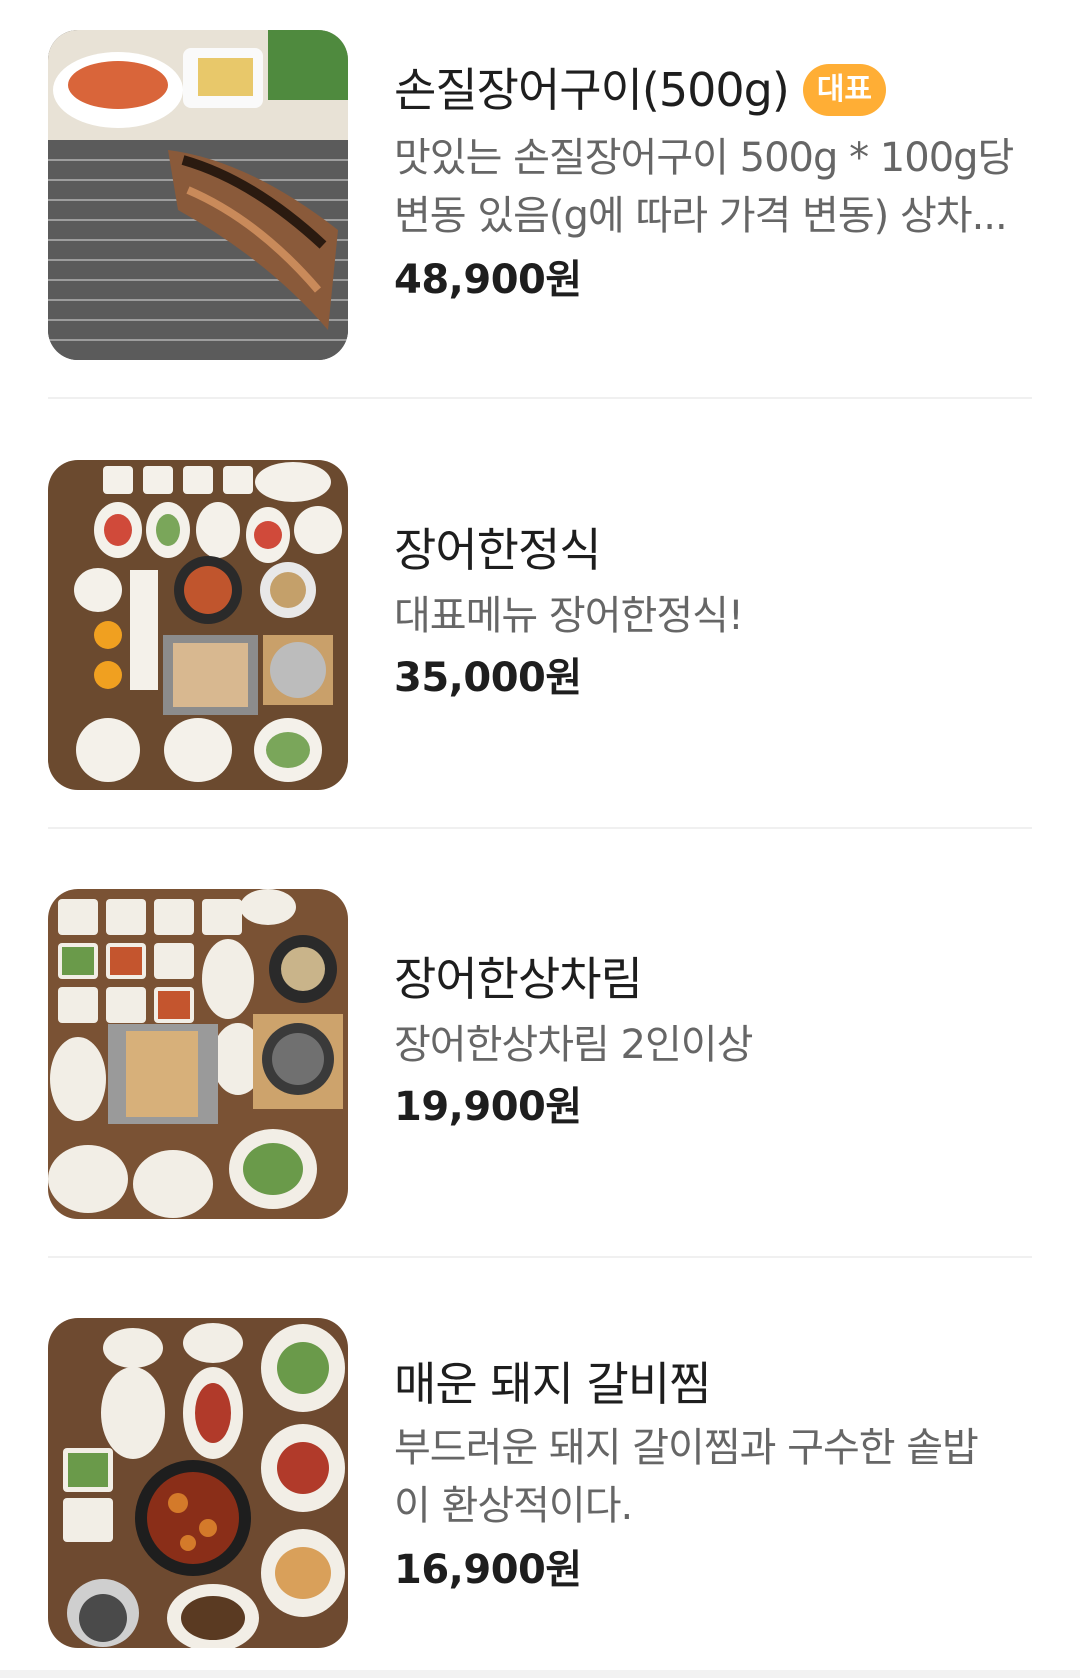  What do you see at coordinates (198, 625) in the screenshot?
I see `eel-set-meal-photo` at bounding box center [198, 625].